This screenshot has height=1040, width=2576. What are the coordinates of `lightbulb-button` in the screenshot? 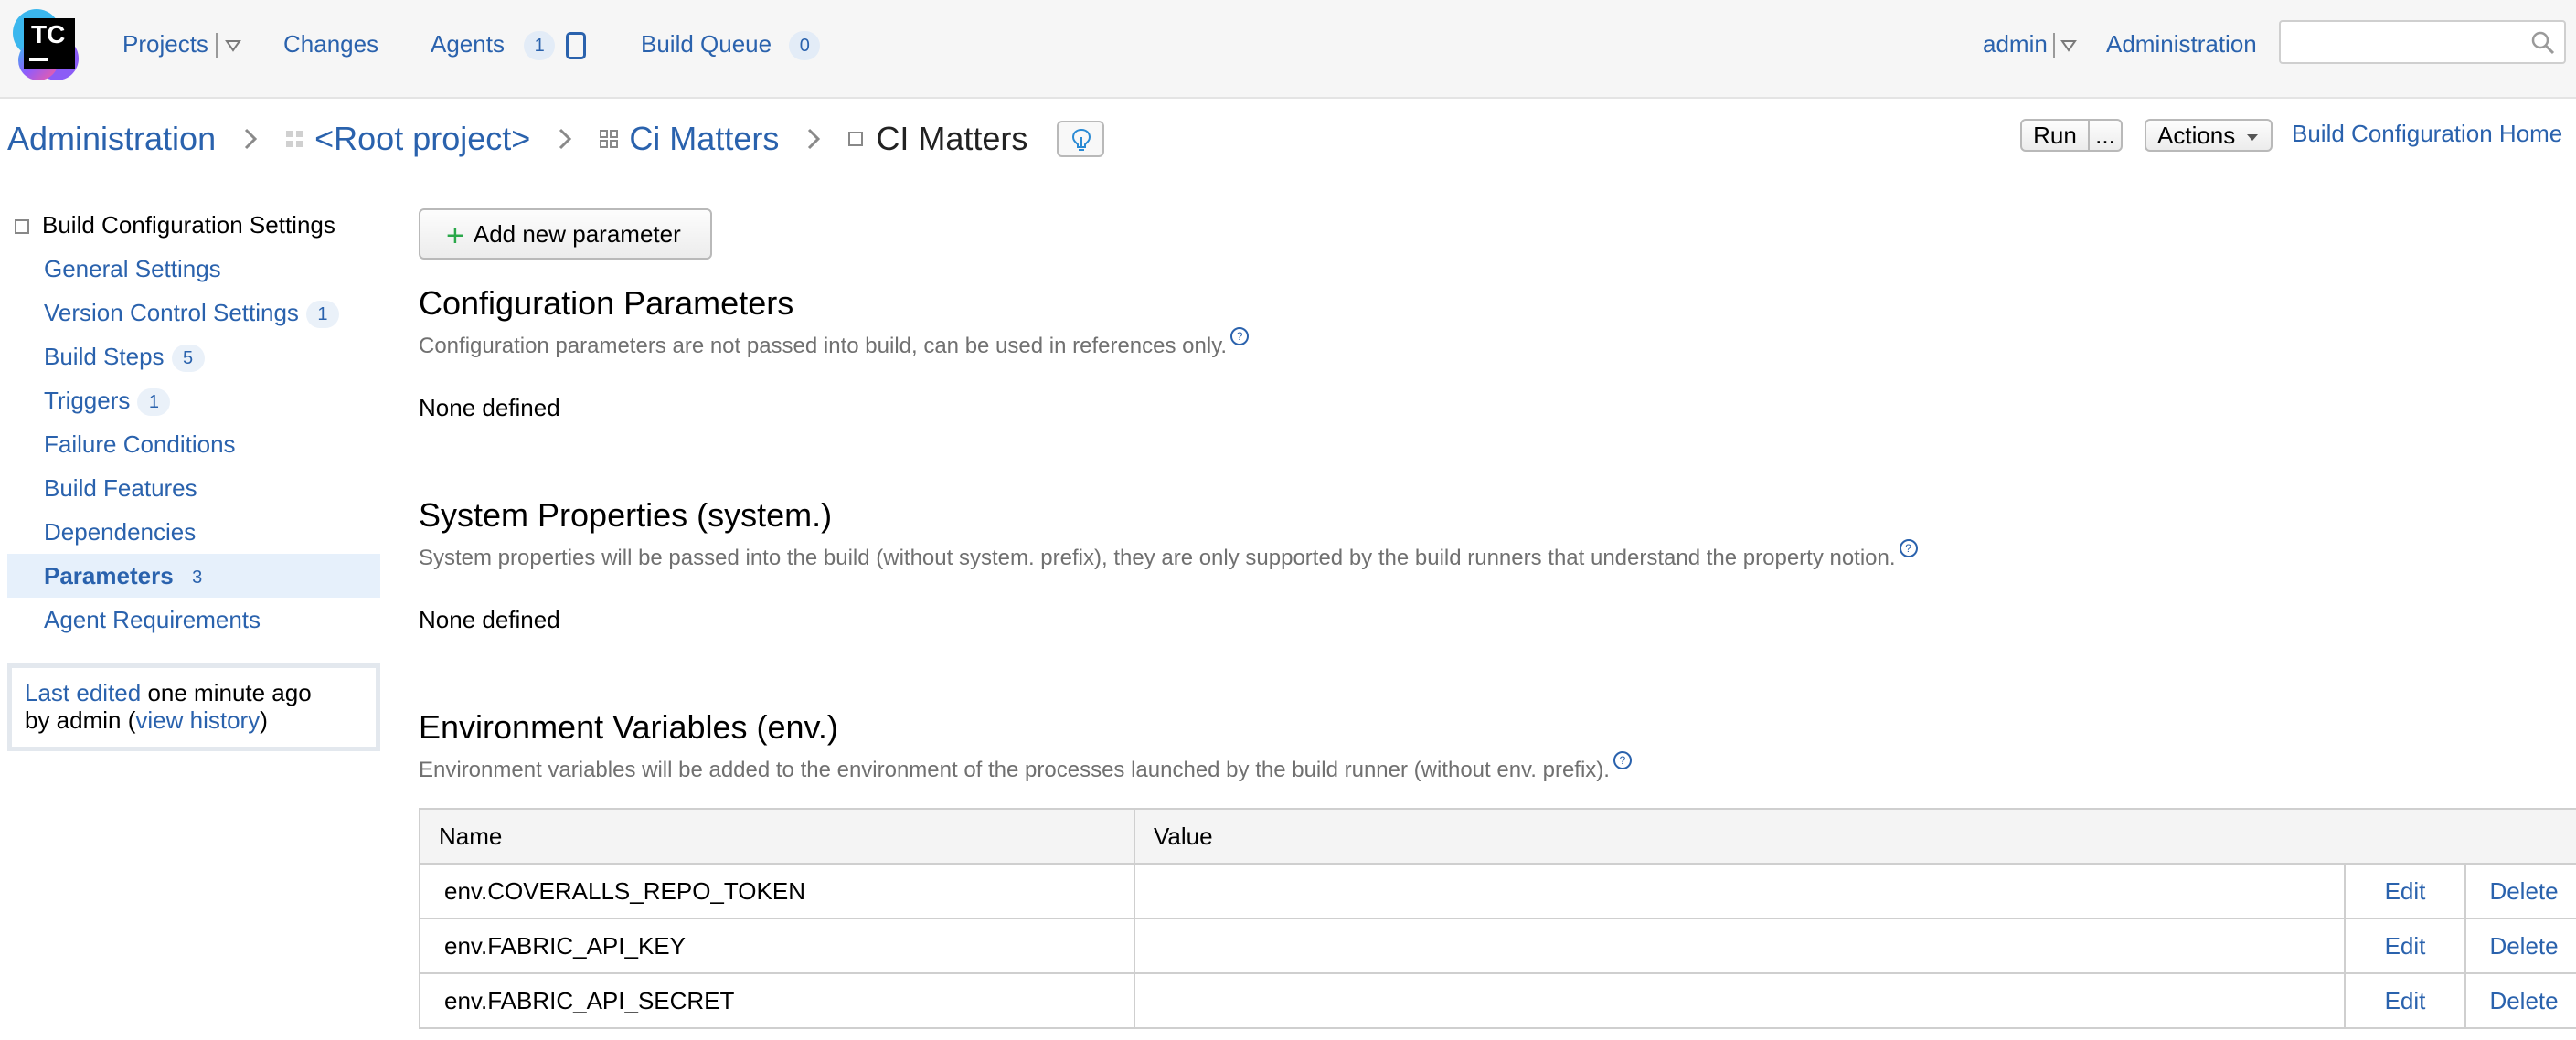 It's located at (1081, 139).